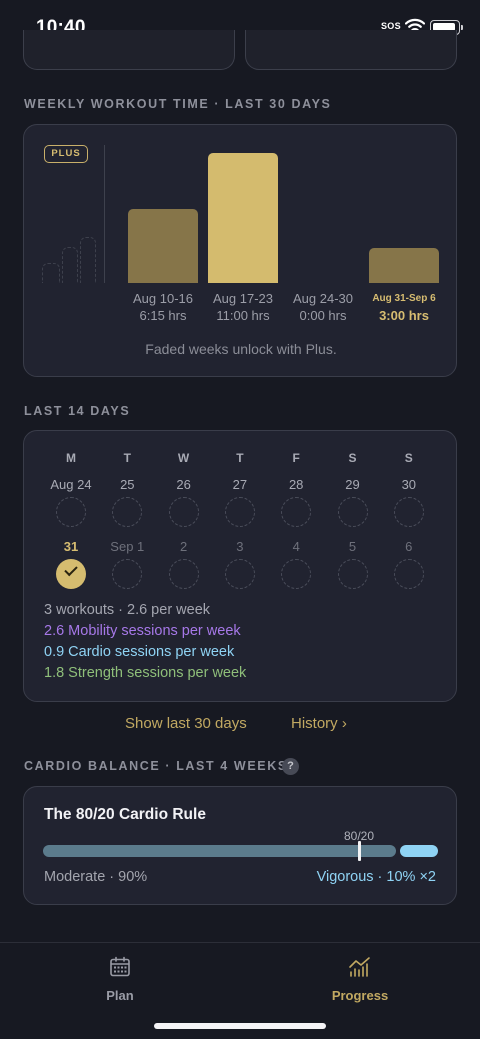 The height and width of the screenshot is (1039, 480). Describe the element at coordinates (409, 484) in the screenshot. I see `calendar-date: 30` at that location.